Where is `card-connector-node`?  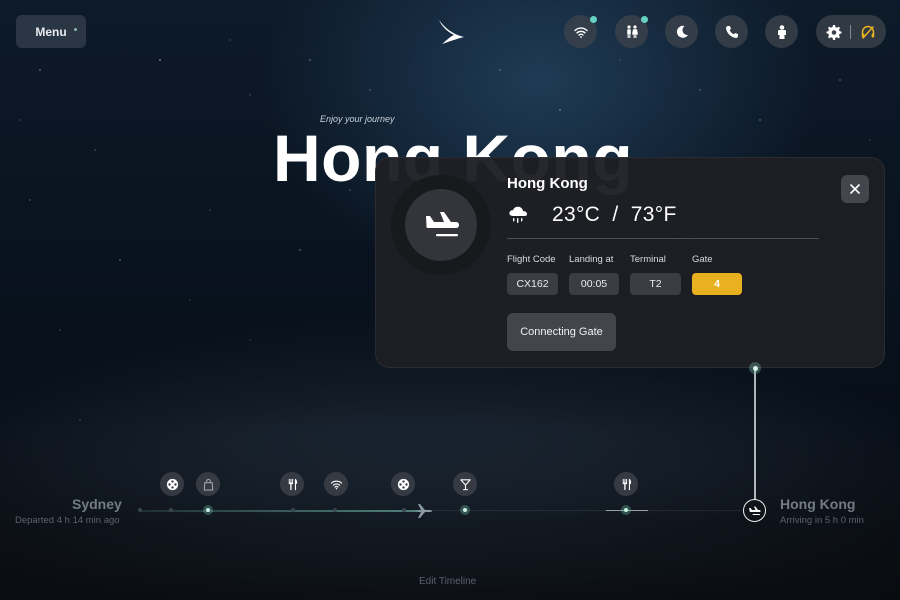 card-connector-node is located at coordinates (755, 368).